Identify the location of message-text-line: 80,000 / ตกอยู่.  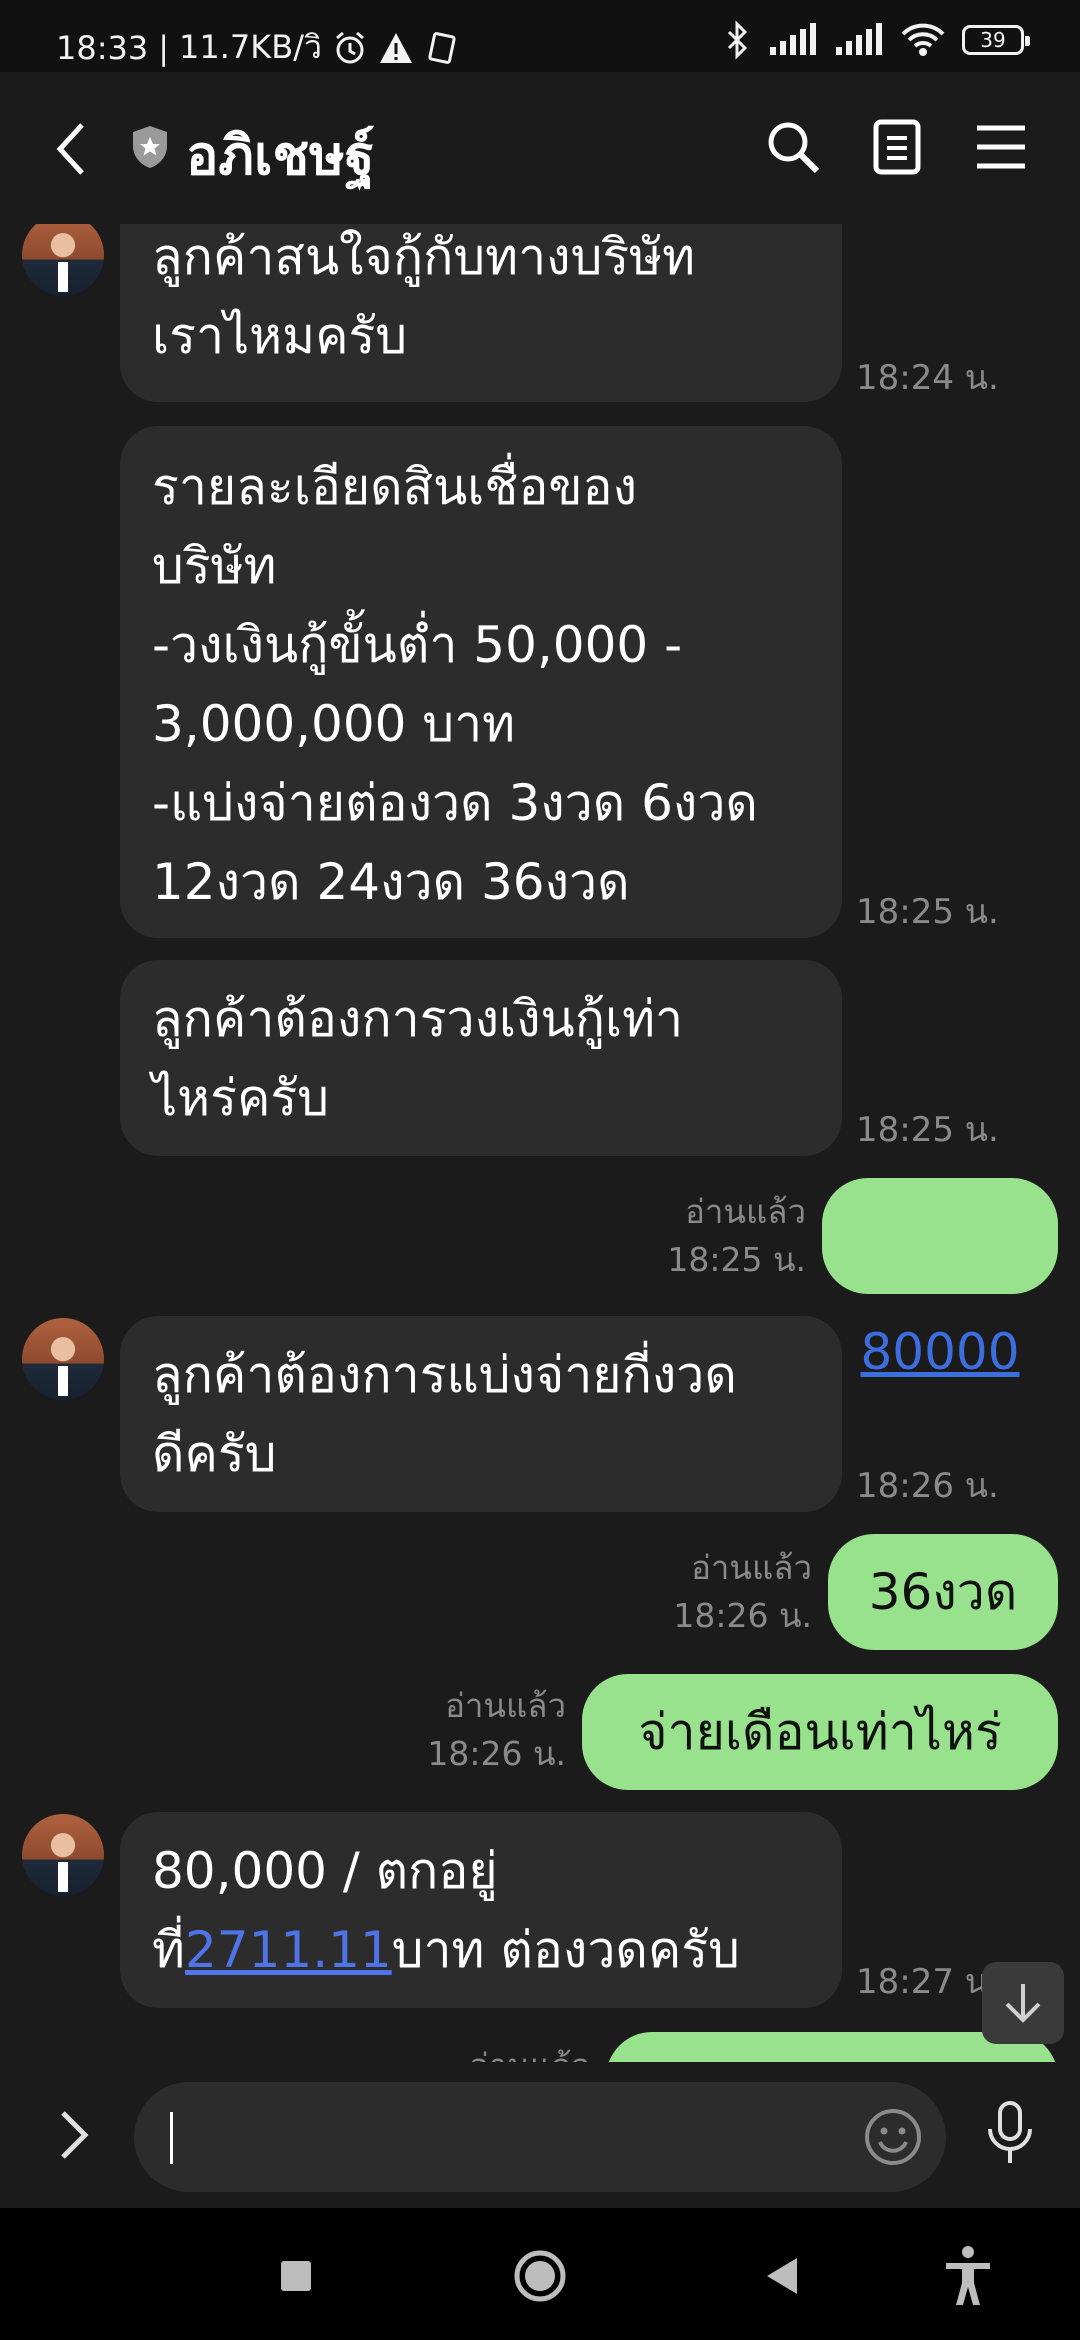
(325, 1871).